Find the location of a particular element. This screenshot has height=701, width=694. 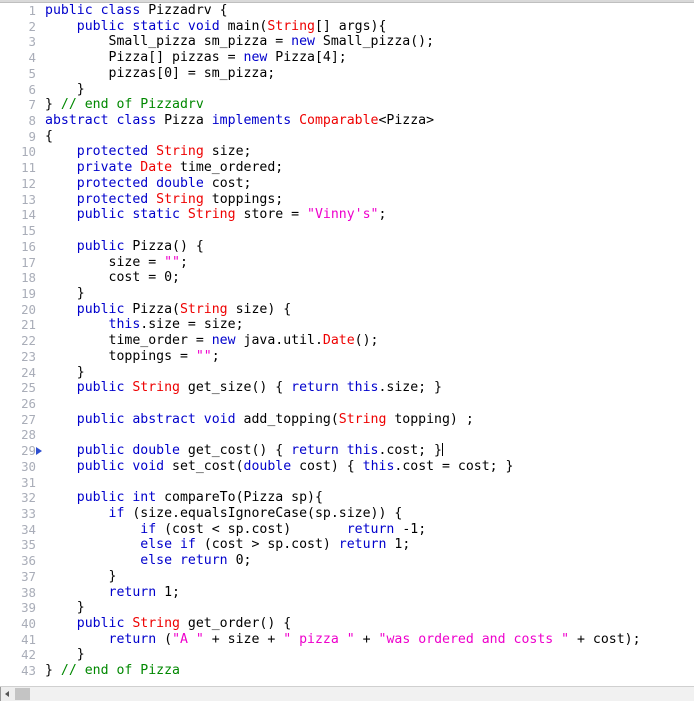

code-line-content: return 1; is located at coordinates (112, 593).